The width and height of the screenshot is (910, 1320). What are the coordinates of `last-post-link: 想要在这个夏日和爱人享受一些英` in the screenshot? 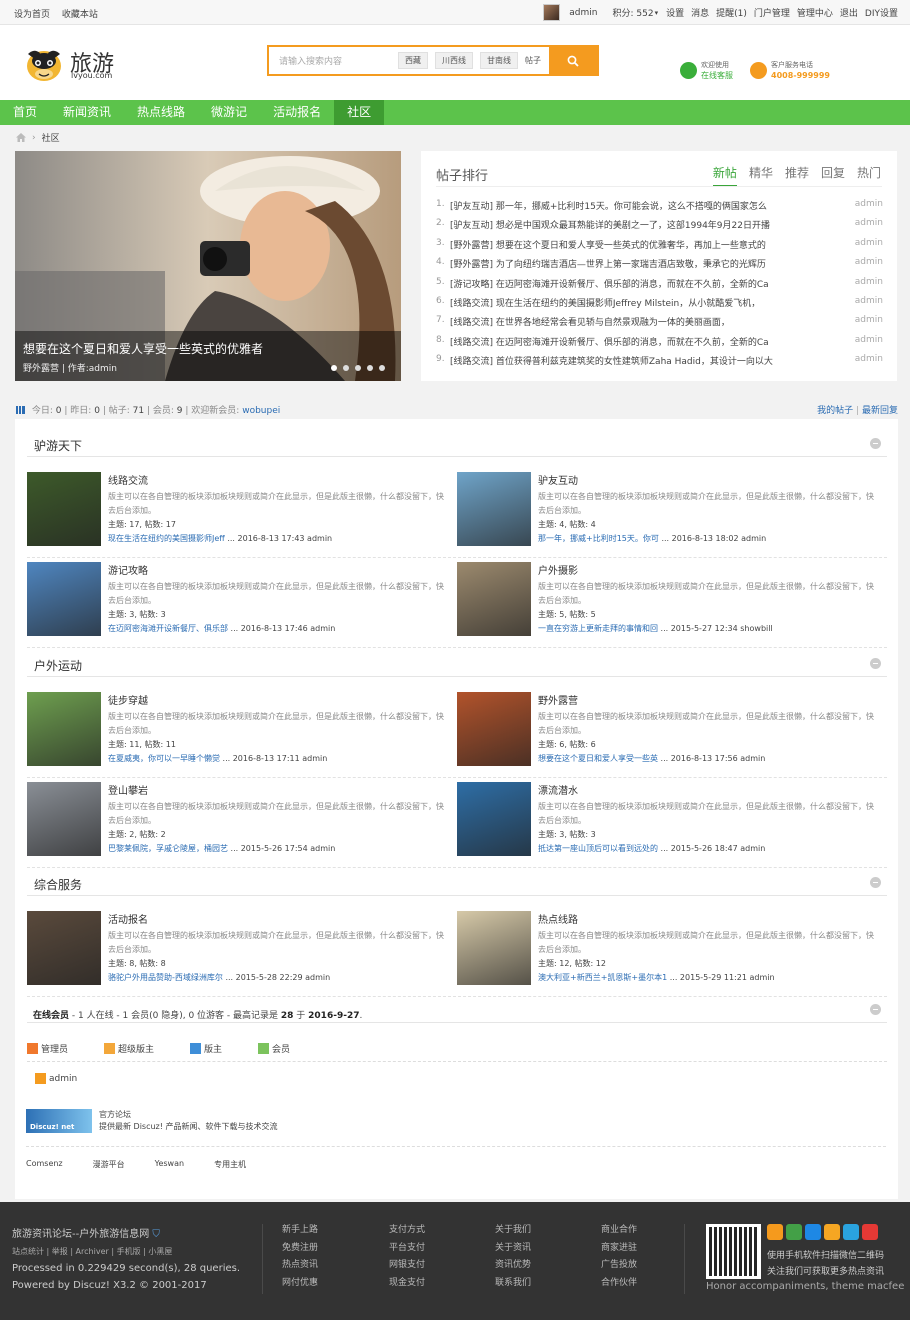 It's located at (598, 758).